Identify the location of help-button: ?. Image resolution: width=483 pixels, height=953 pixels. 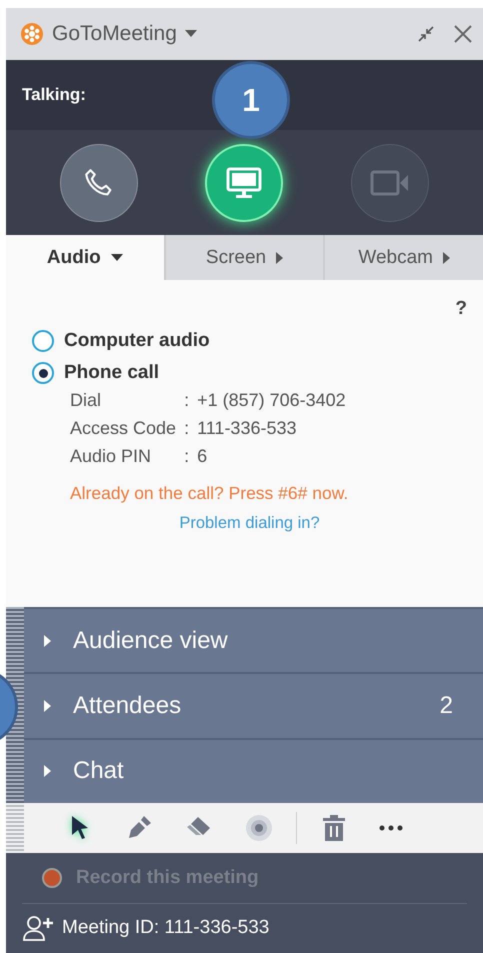
(461, 309).